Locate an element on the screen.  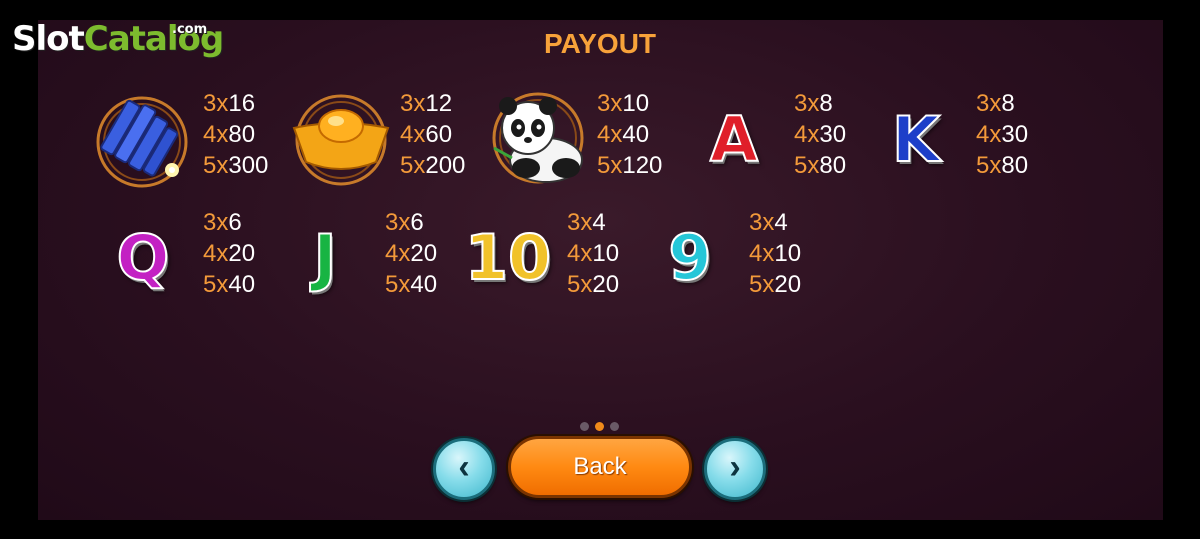
letter-j-symbol: J is located at coordinates (324, 257).